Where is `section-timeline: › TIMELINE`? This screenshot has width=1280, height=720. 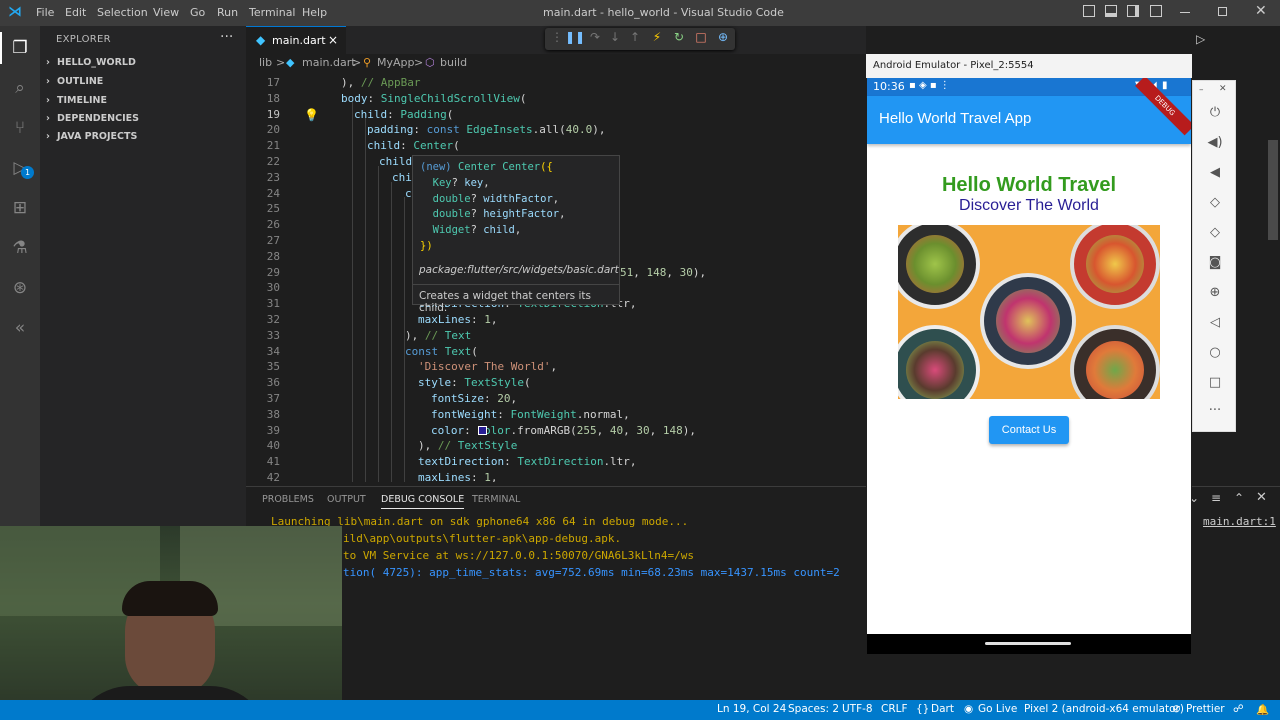 section-timeline: › TIMELINE is located at coordinates (76, 100).